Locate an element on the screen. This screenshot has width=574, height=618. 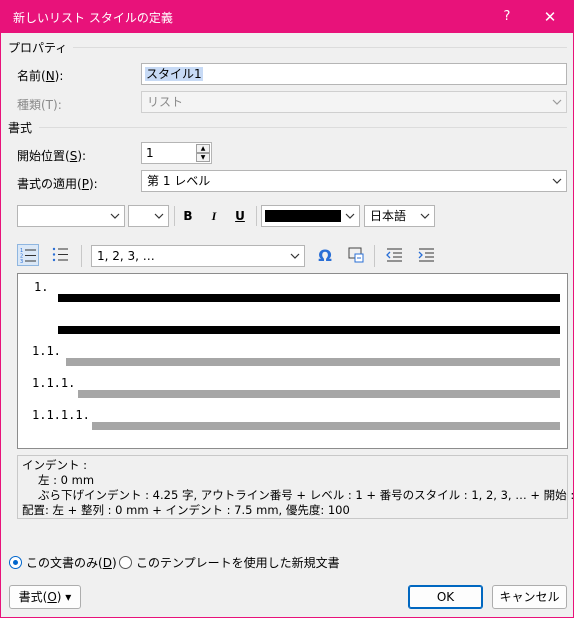
numbered-list-button: 1 2 3 is located at coordinates (28, 255).